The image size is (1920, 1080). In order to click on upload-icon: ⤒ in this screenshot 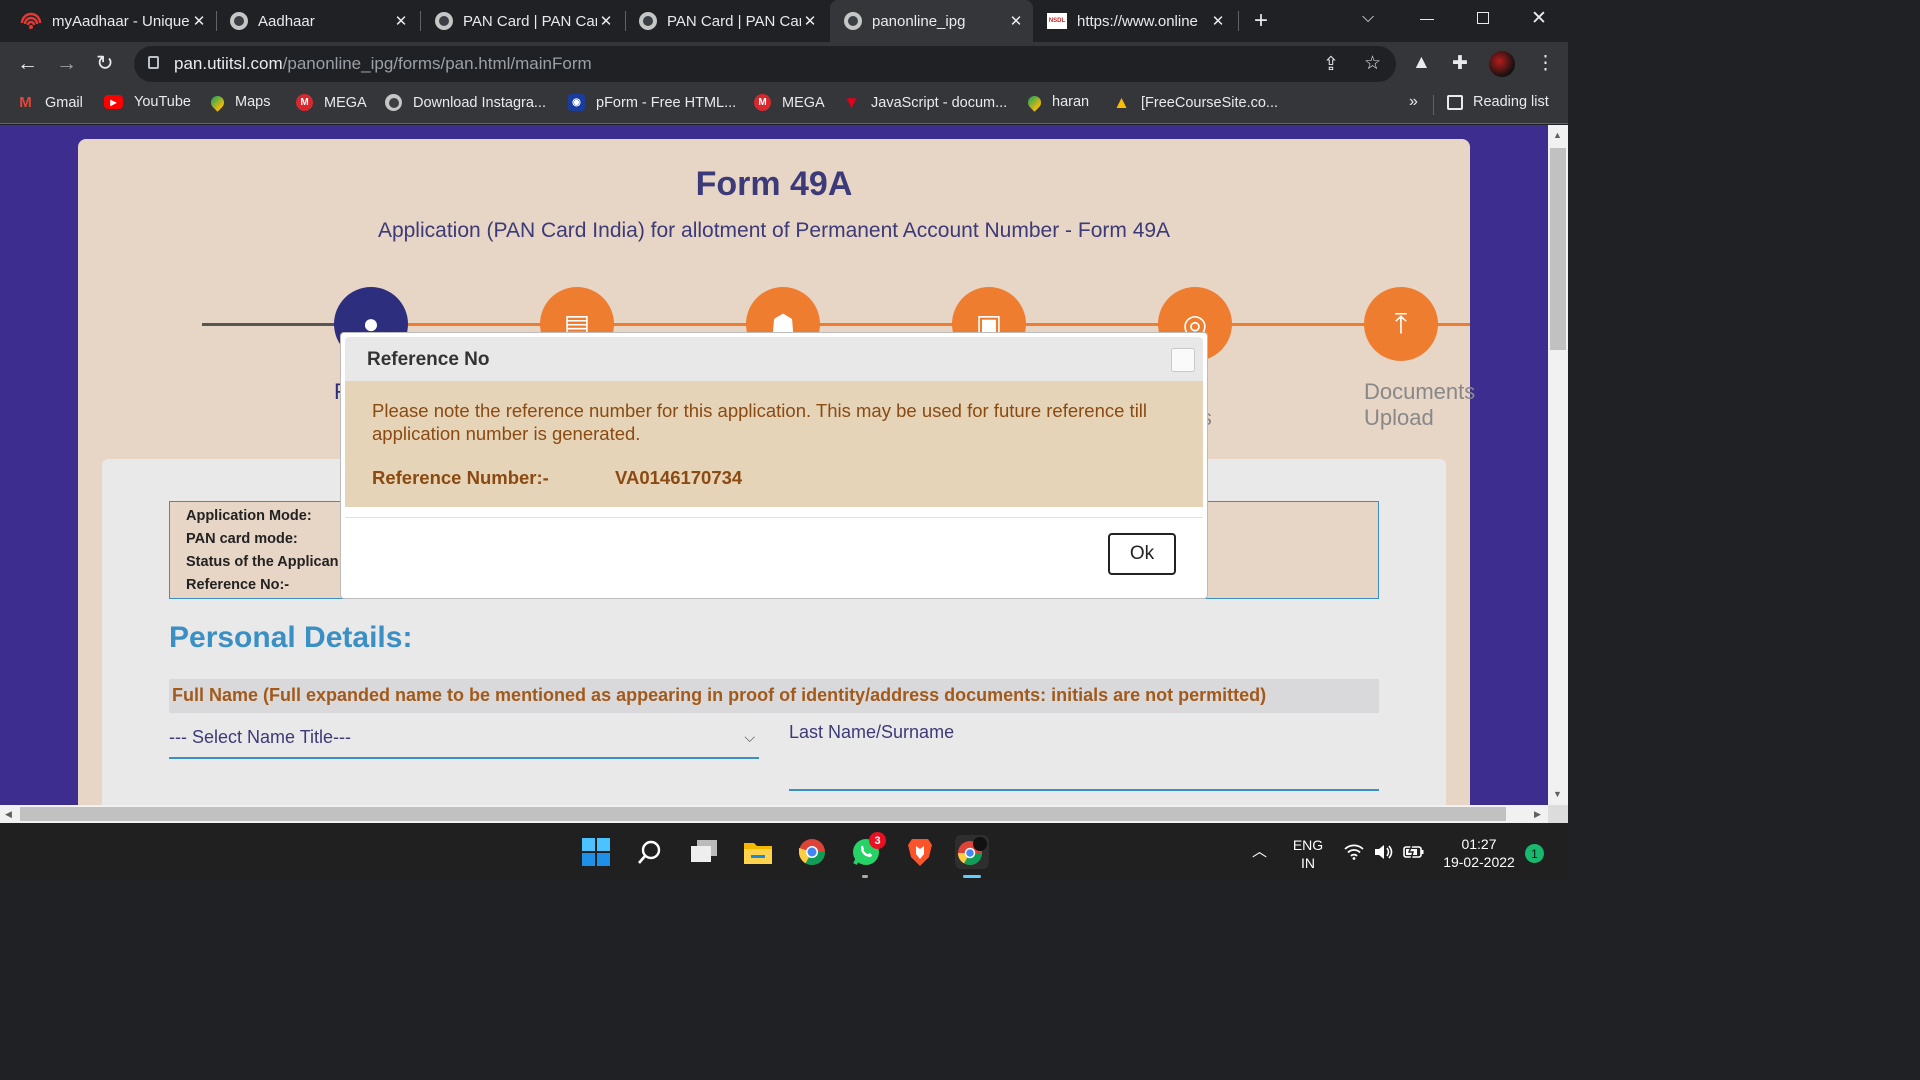, I will do `click(1401, 323)`.